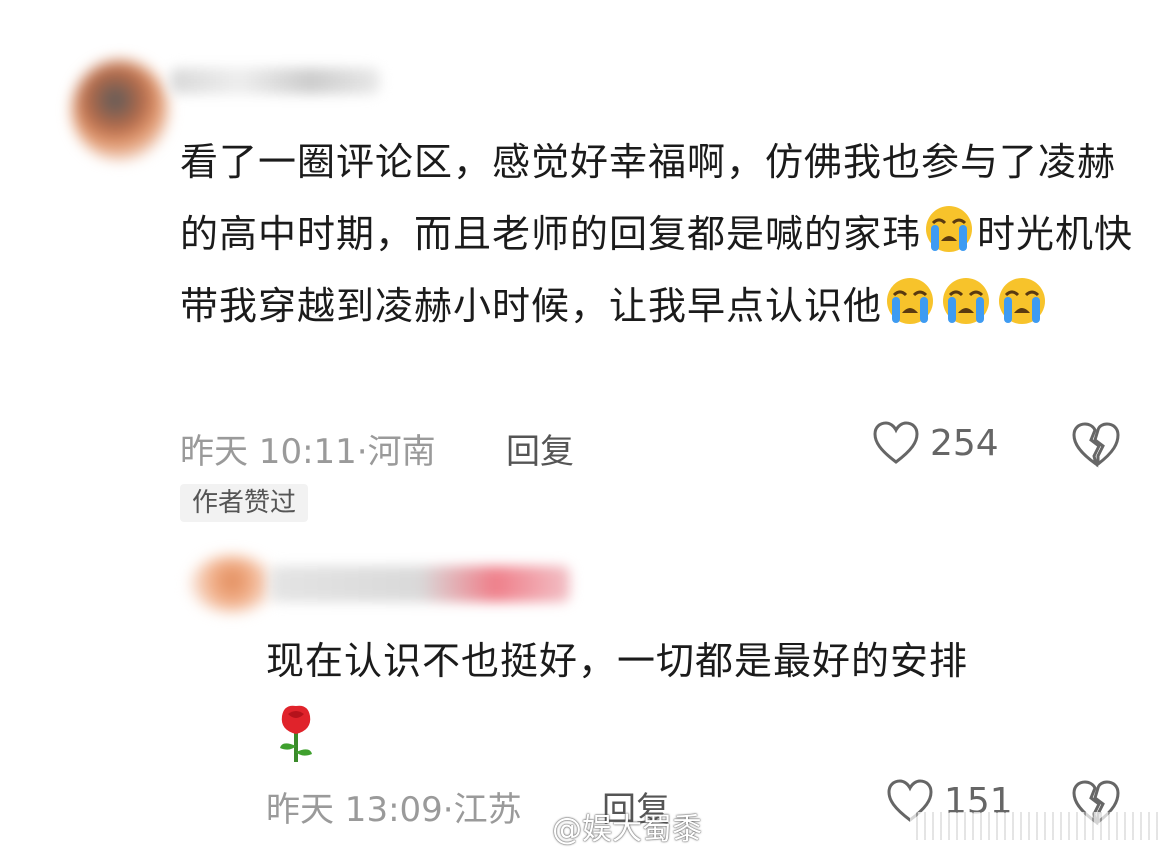 This screenshot has width=1170, height=851. What do you see at coordinates (627, 829) in the screenshot?
I see `watermark-text: @娱大蜀黍` at bounding box center [627, 829].